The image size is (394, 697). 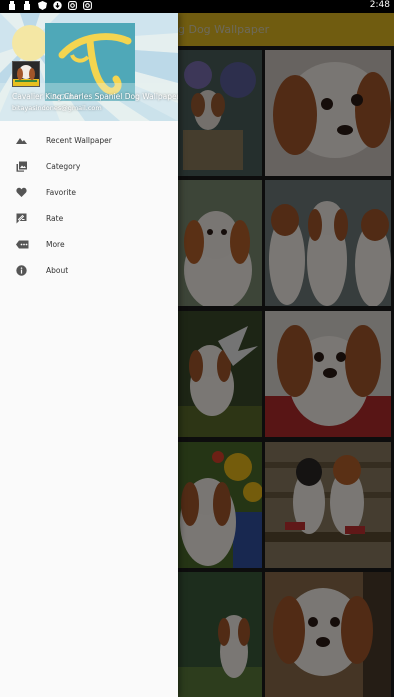 What do you see at coordinates (21, 270) in the screenshot?
I see `info-icon` at bounding box center [21, 270].